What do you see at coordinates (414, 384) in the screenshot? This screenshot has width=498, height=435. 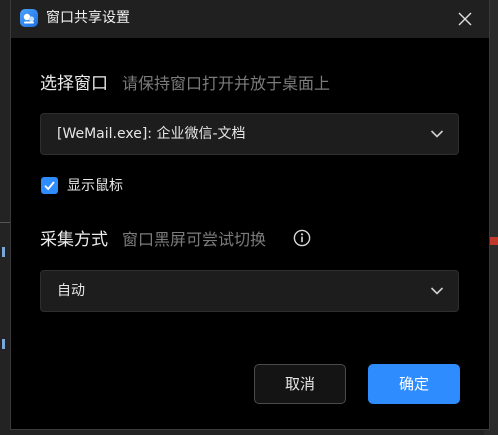 I see `confirm-button: 确定` at bounding box center [414, 384].